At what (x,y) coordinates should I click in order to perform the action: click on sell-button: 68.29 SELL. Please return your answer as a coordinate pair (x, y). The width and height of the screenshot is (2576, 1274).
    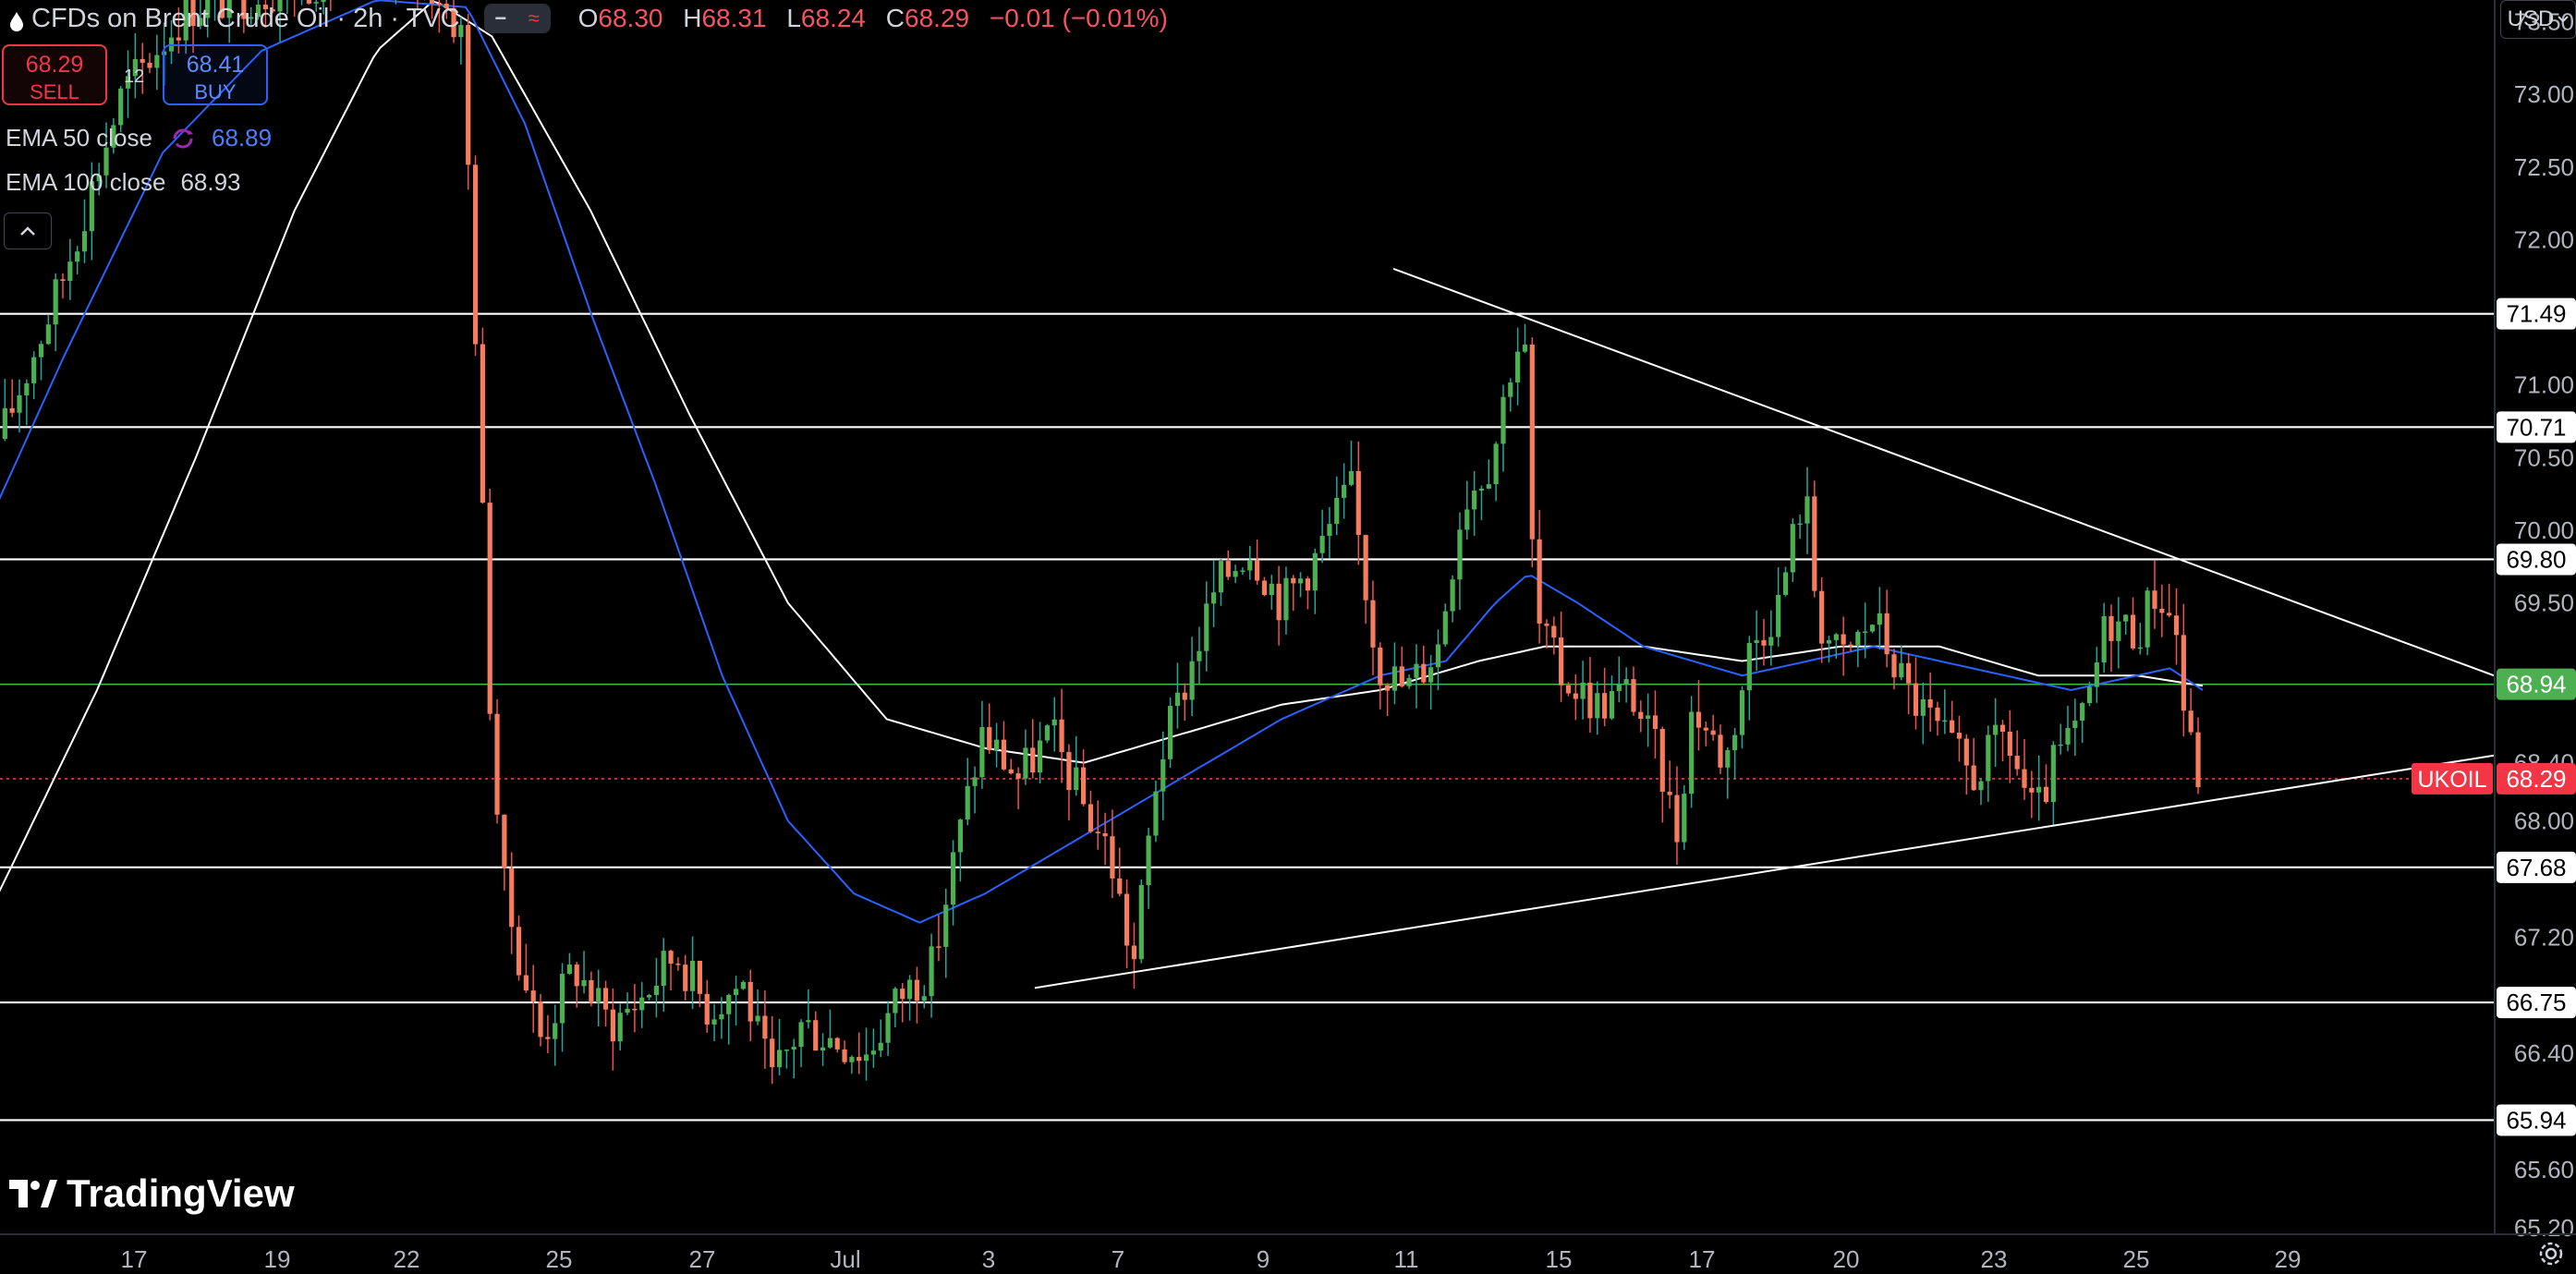
    Looking at the image, I should click on (54, 74).